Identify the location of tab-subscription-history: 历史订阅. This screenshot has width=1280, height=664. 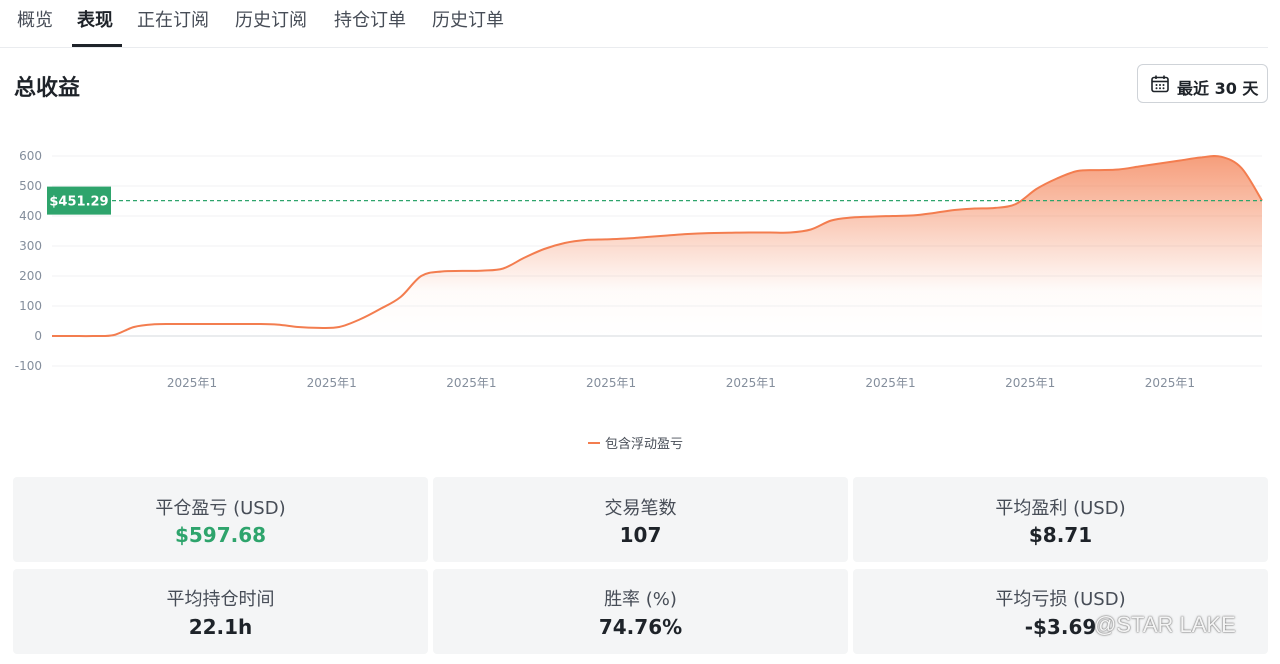
(271, 19).